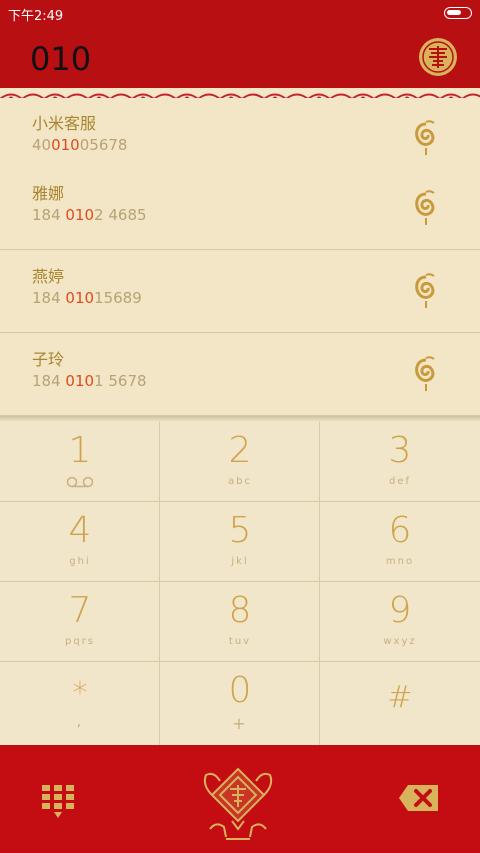  What do you see at coordinates (58, 802) in the screenshot?
I see `dialpad-grid-icon` at bounding box center [58, 802].